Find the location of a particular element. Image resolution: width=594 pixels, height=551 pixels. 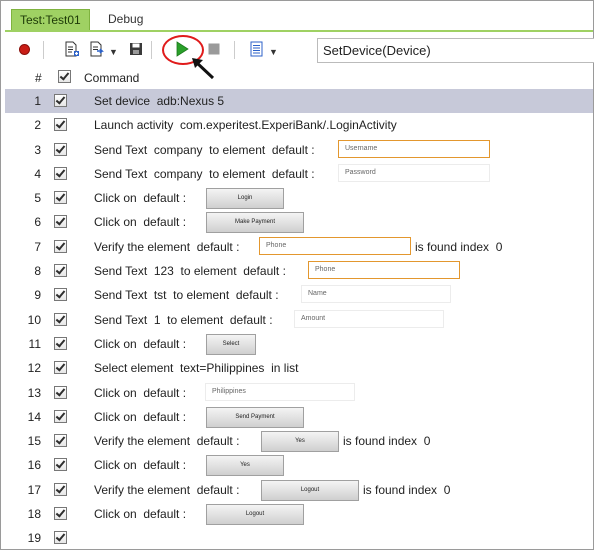

command-row: 8 Send Text 123 to element default : Phone is located at coordinates (299, 271).